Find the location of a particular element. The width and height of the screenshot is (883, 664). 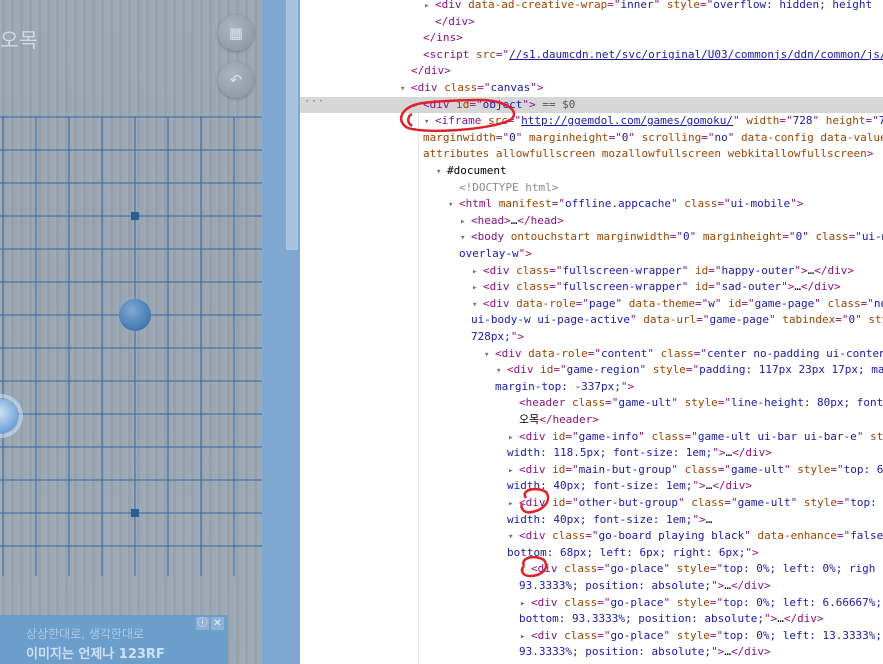

dom-node-line: width: 118.5px; font-size: 1em;">…</div> is located at coordinates (591, 453).